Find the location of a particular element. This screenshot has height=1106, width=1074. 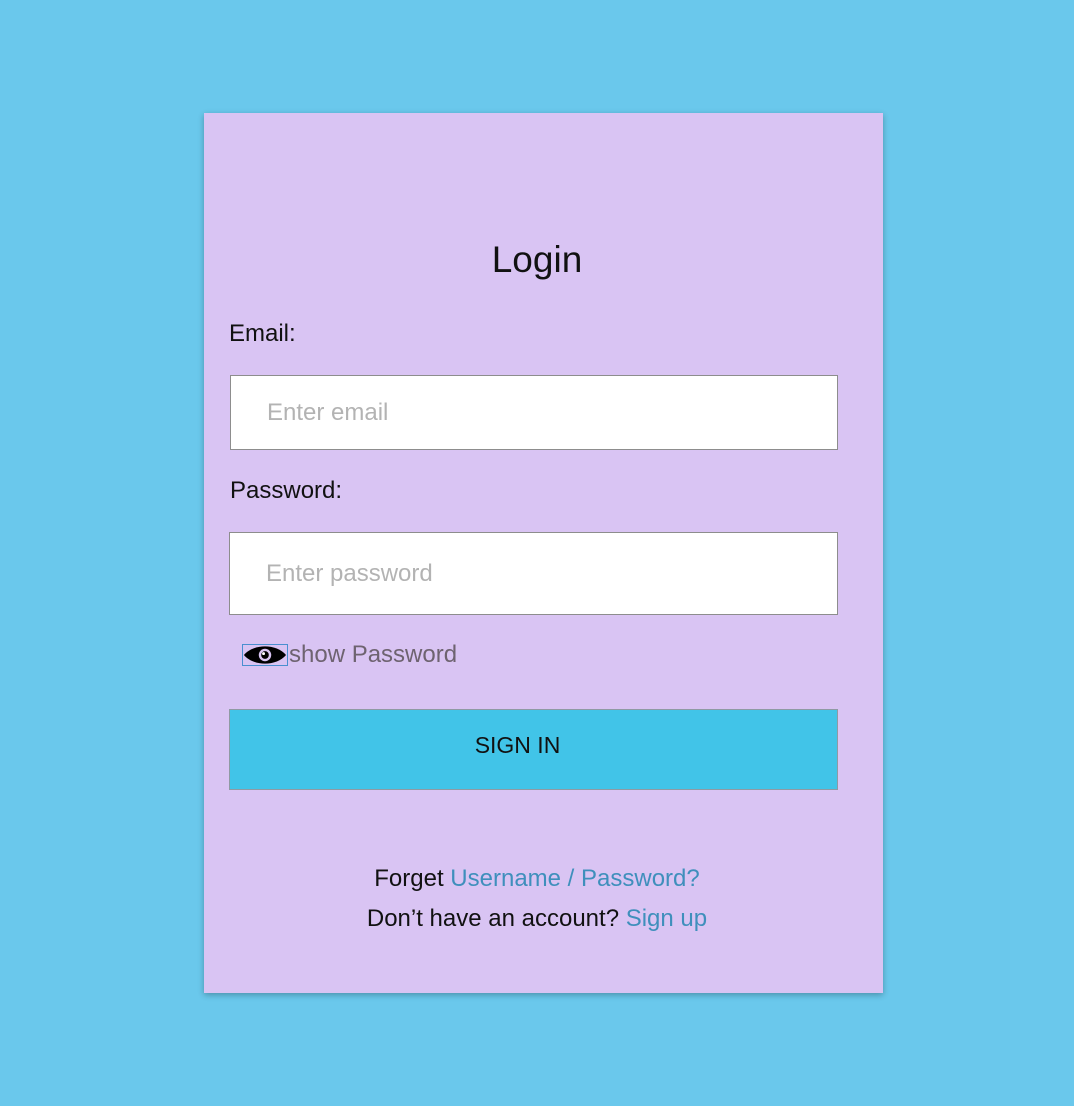

forgot-prefix: Forget is located at coordinates (409, 878).